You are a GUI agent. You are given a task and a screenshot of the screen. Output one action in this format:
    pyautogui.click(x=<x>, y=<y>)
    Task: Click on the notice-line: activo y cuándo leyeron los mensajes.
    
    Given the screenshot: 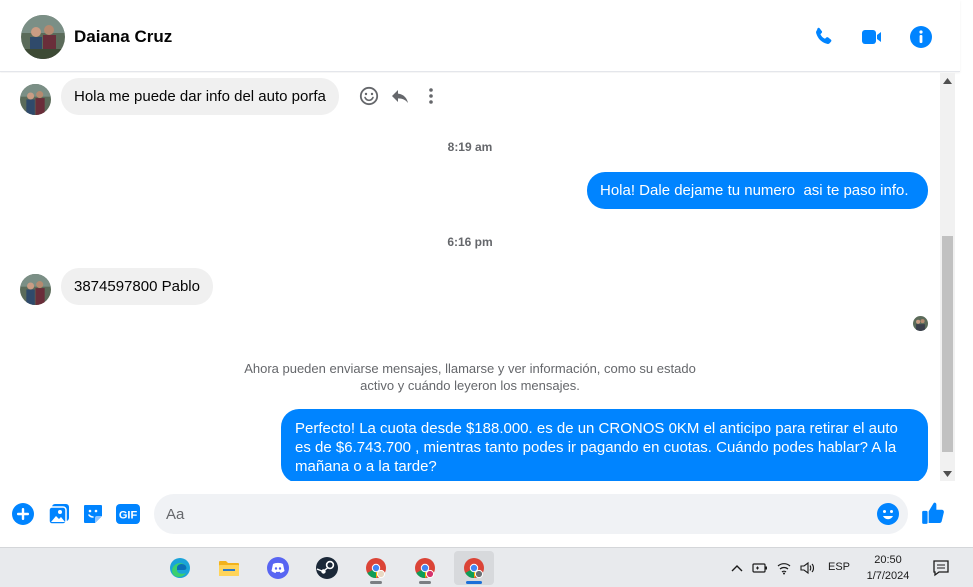 What is the action you would take?
    pyautogui.click(x=470, y=385)
    